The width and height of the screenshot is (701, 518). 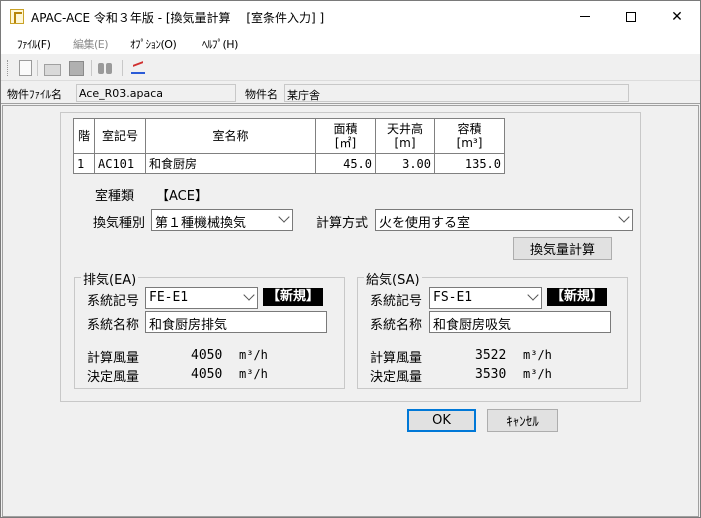 What do you see at coordinates (396, 358) in the screenshot?
I see `supply-calc-flow-label: 計算風量` at bounding box center [396, 358].